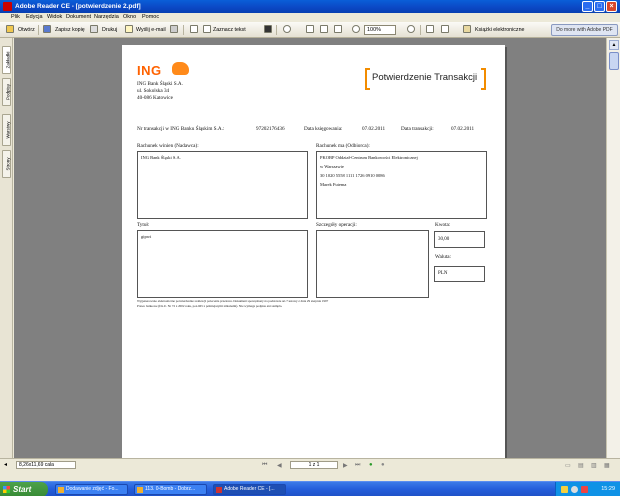  Describe the element at coordinates (222, 185) in the screenshot. I see `debit-account-box: ING Bank Śląski S.A.` at that location.